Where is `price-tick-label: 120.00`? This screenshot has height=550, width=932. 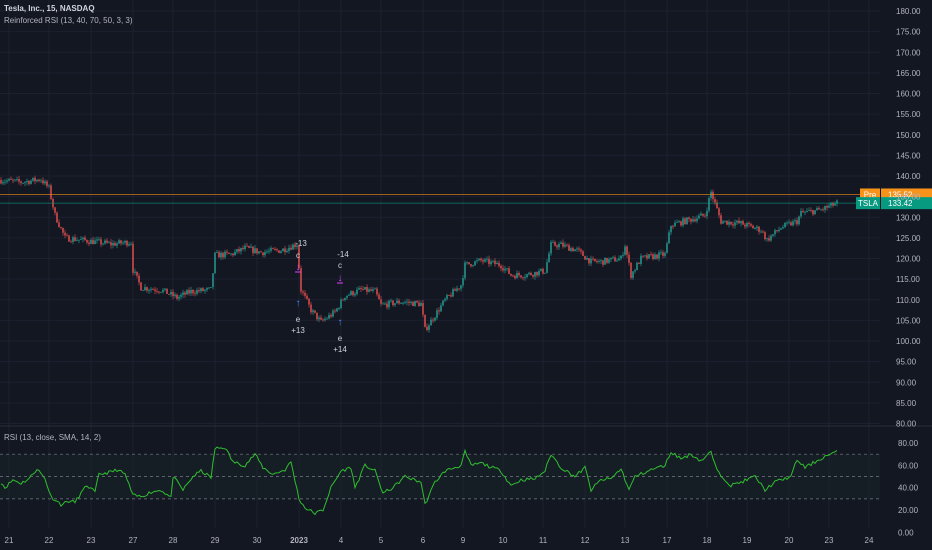
price-tick-label: 120.00 is located at coordinates (908, 259).